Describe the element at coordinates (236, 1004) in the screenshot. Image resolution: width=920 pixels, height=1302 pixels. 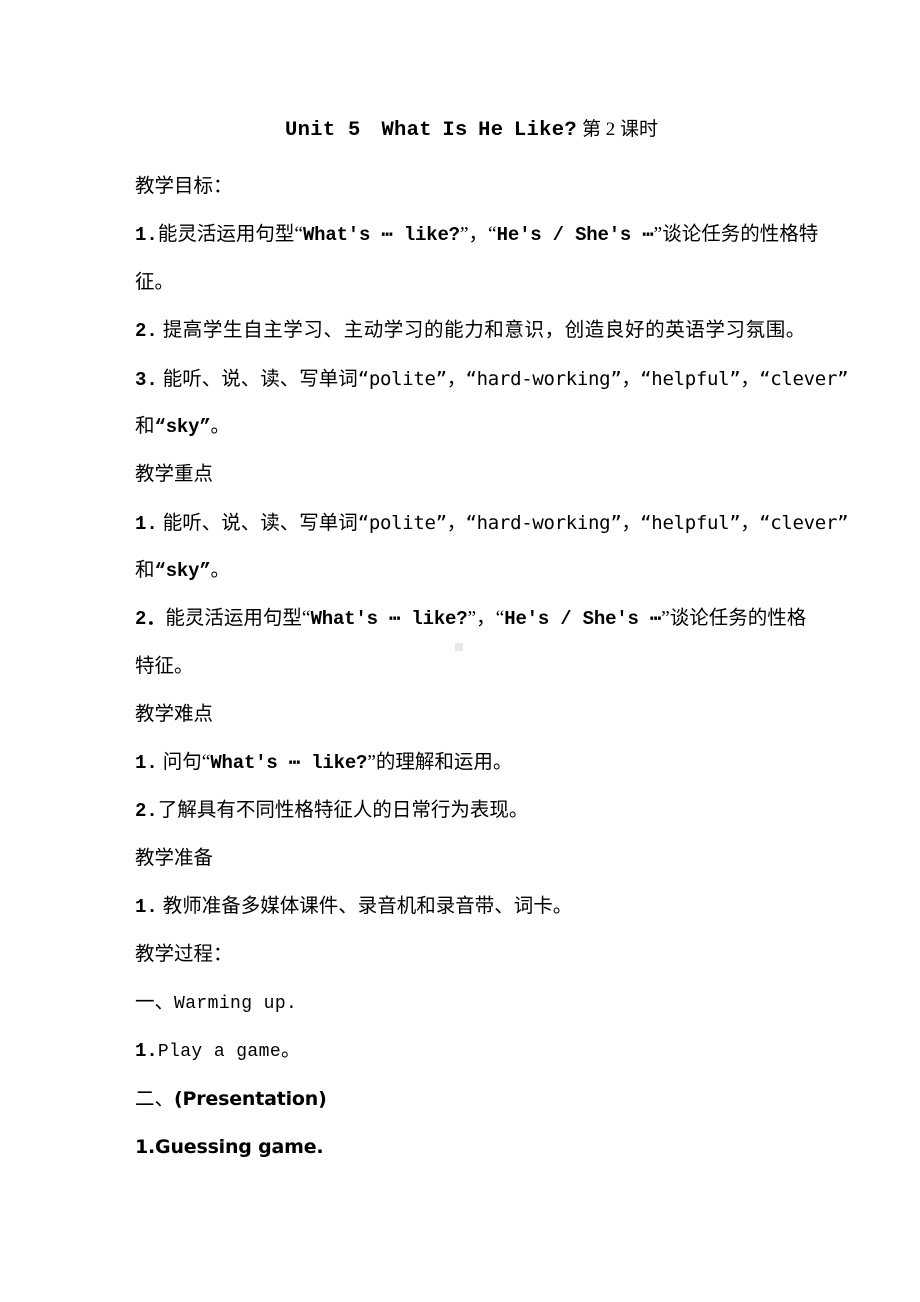
I see `step-1-label: Warming up.` at that location.